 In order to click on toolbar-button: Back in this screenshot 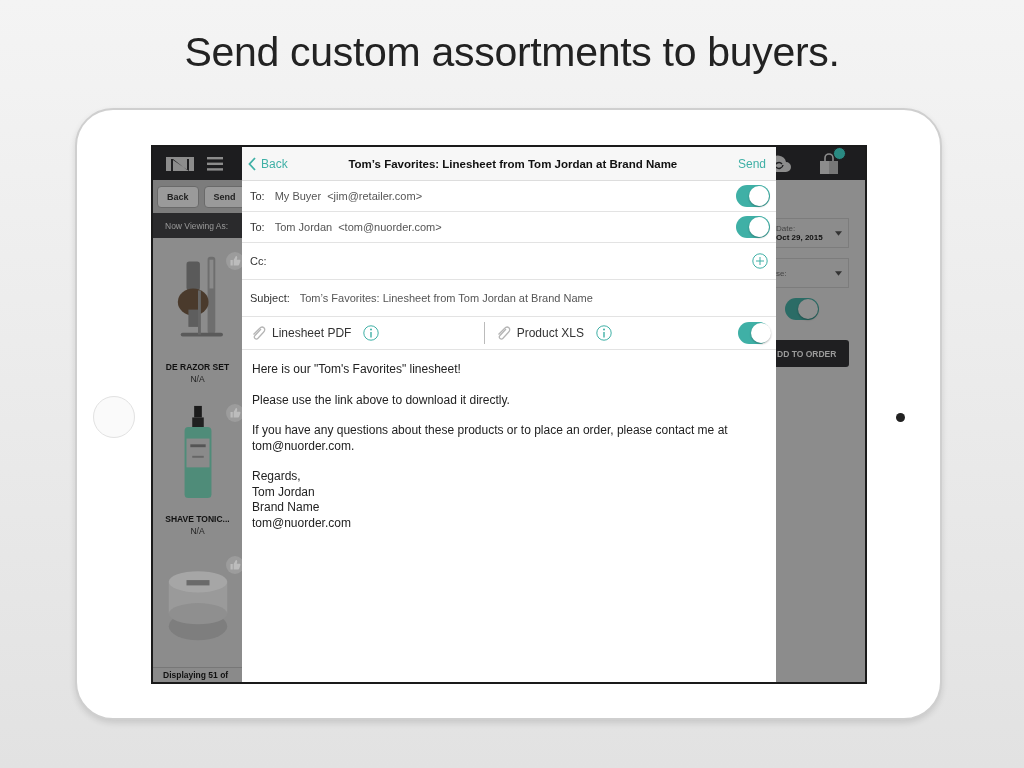, I will do `click(178, 196)`.